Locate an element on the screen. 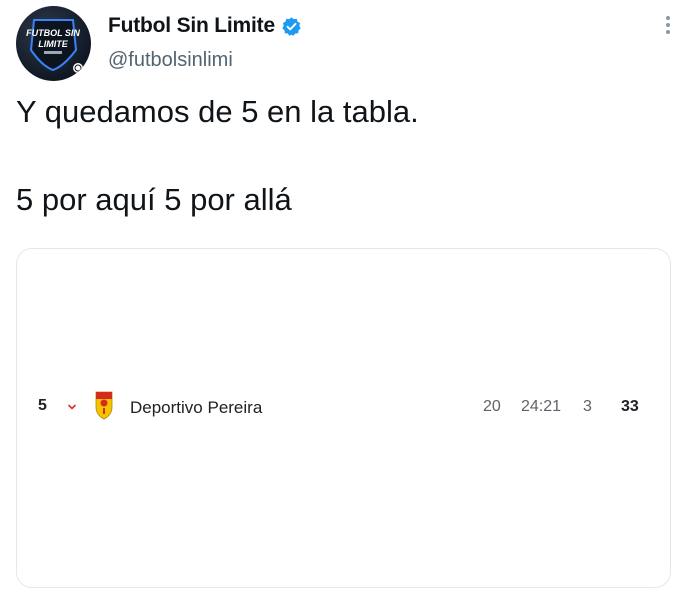  avatar-logo-line1: FUTBOL SIN is located at coordinates (53, 33).